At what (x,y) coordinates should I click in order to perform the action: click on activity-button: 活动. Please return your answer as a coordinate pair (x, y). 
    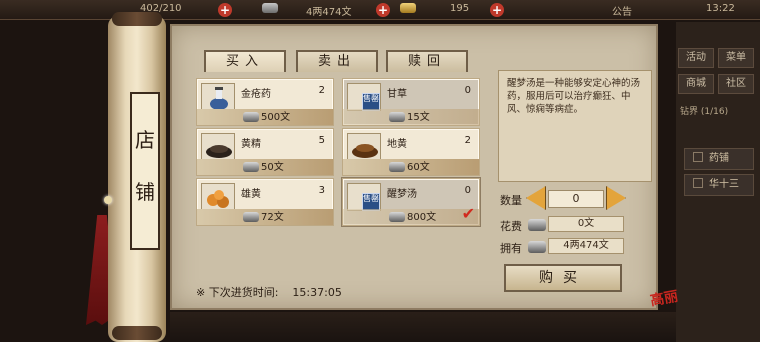
    Looking at the image, I should click on (696, 58).